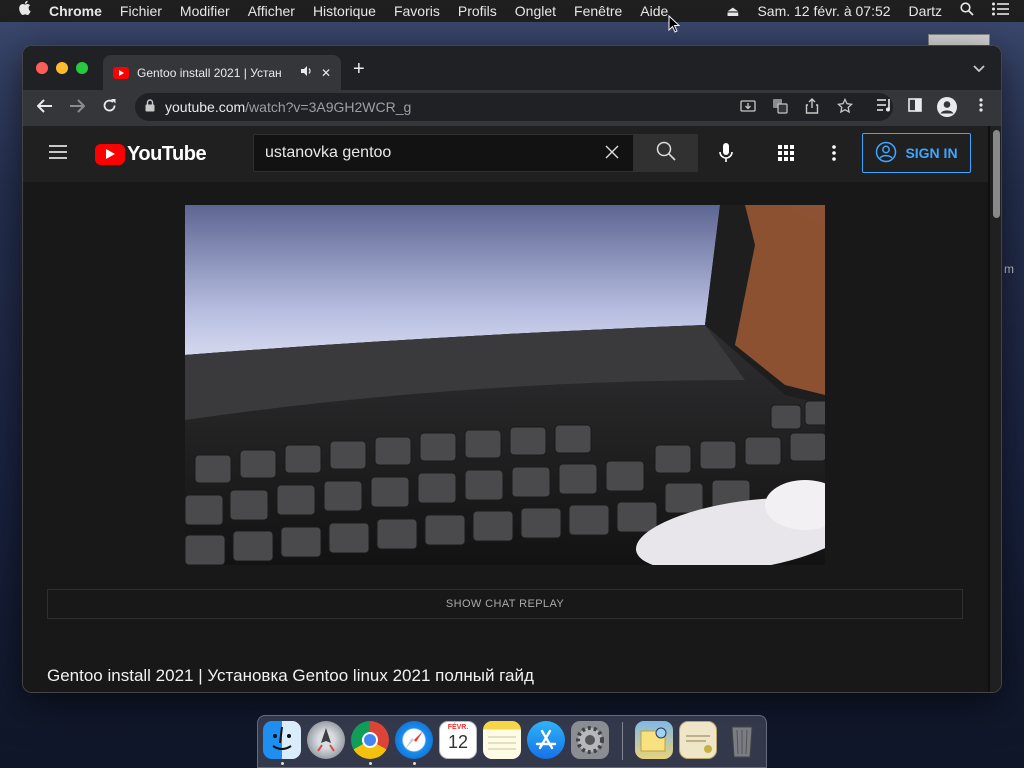  What do you see at coordinates (282, 763) in the screenshot?
I see `finder-running-dot` at bounding box center [282, 763].